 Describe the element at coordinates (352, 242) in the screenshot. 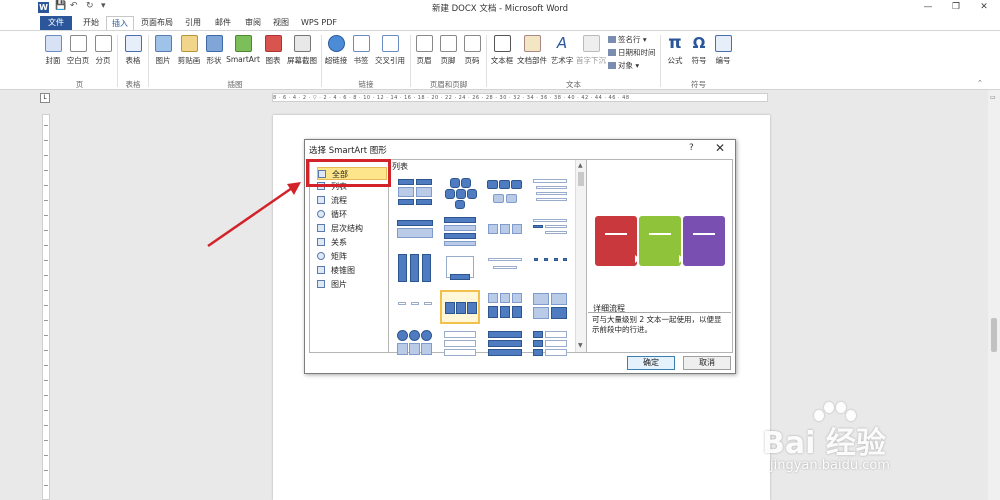

I see `category-relationship: 关系` at that location.